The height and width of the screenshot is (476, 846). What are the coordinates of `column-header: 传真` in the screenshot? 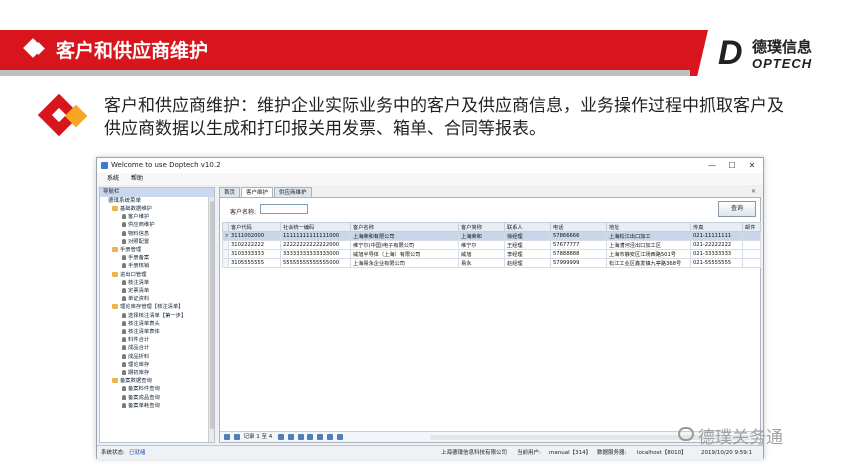 It's located at (716, 227).